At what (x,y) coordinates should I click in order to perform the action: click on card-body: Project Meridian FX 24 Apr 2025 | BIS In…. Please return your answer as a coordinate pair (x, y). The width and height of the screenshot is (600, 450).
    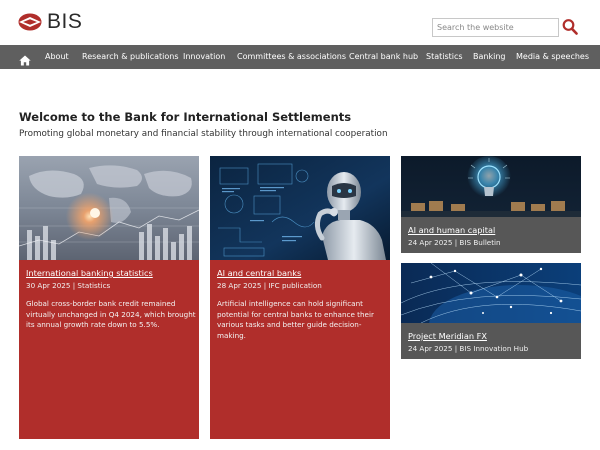
    Looking at the image, I should click on (491, 341).